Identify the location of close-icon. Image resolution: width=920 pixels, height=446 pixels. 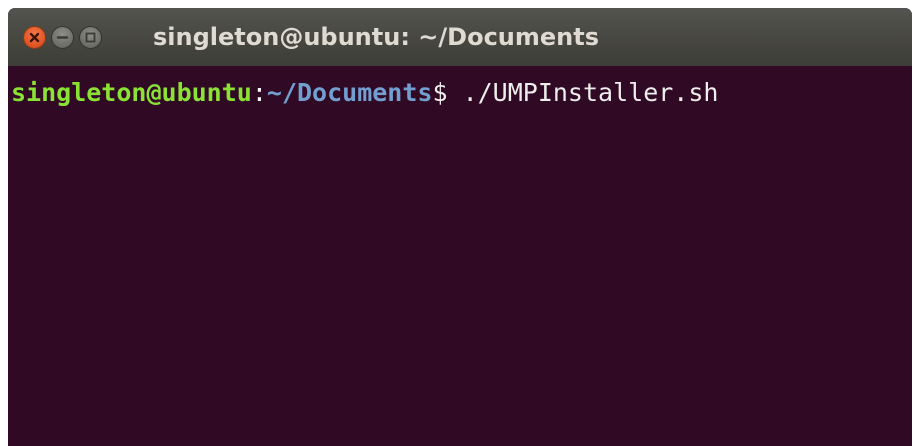
(34, 37).